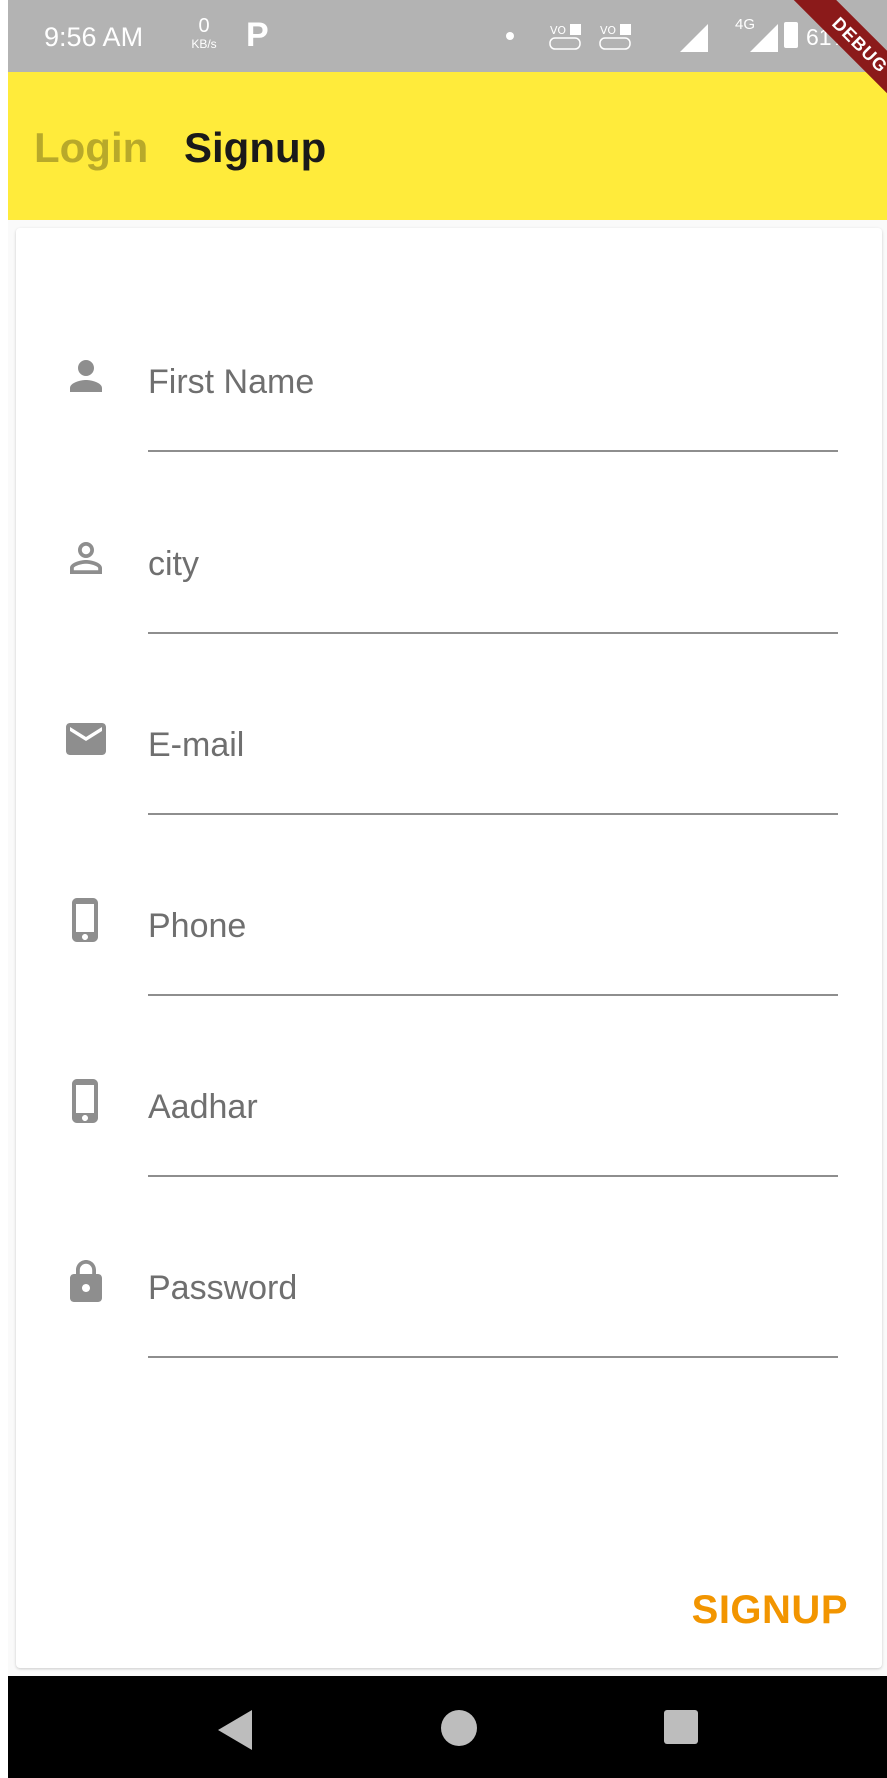 The width and height of the screenshot is (887, 1778). Describe the element at coordinates (86, 739) in the screenshot. I see `email-icon` at that location.